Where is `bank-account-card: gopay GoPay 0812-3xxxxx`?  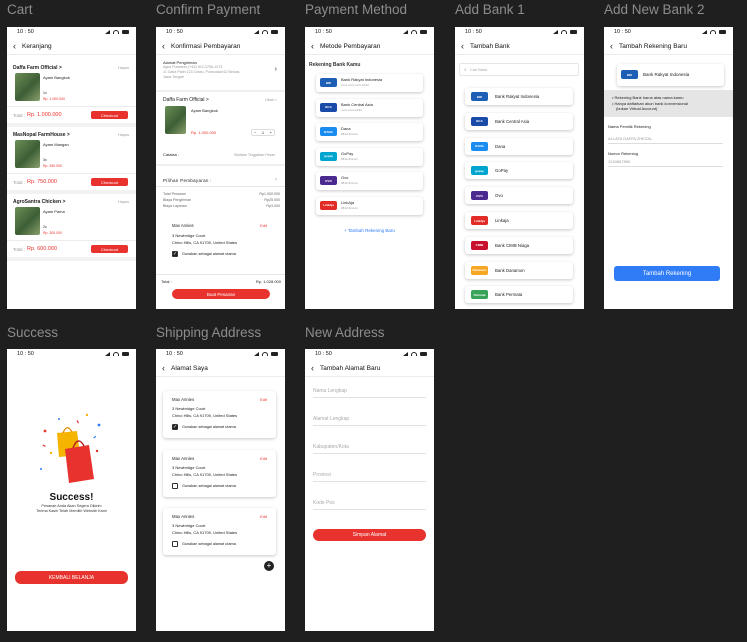
bank-account-card: gopay GoPay 0812-3xxxxx is located at coordinates (369, 156).